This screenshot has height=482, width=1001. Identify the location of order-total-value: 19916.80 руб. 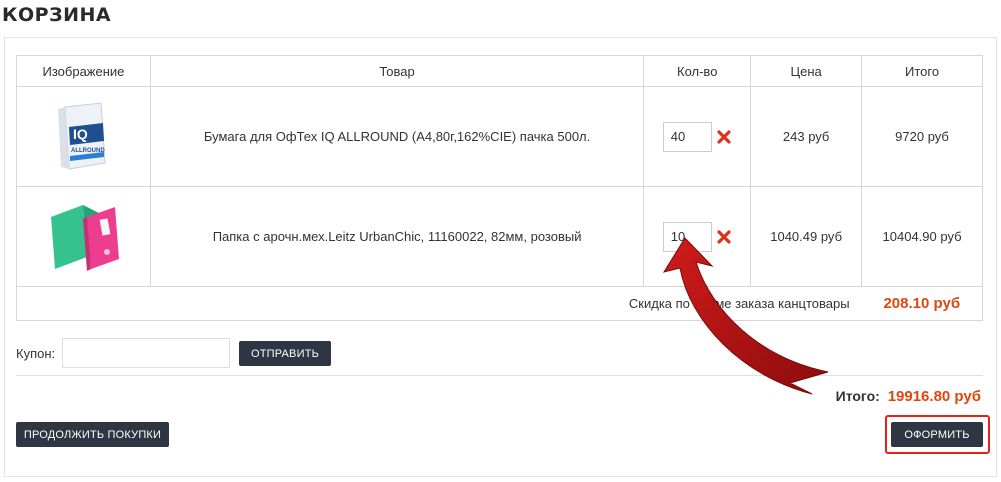
(934, 396).